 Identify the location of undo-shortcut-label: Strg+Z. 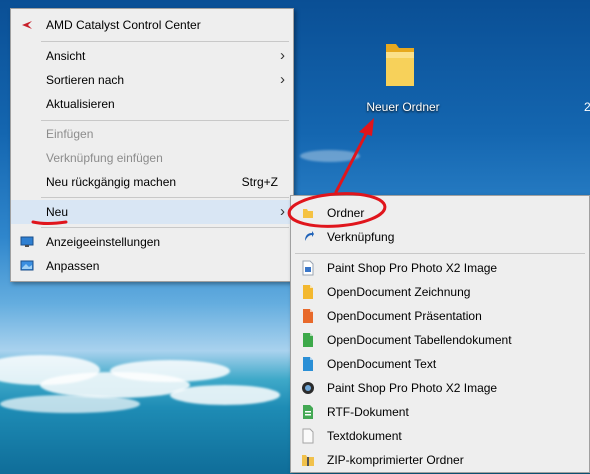
(259, 182).